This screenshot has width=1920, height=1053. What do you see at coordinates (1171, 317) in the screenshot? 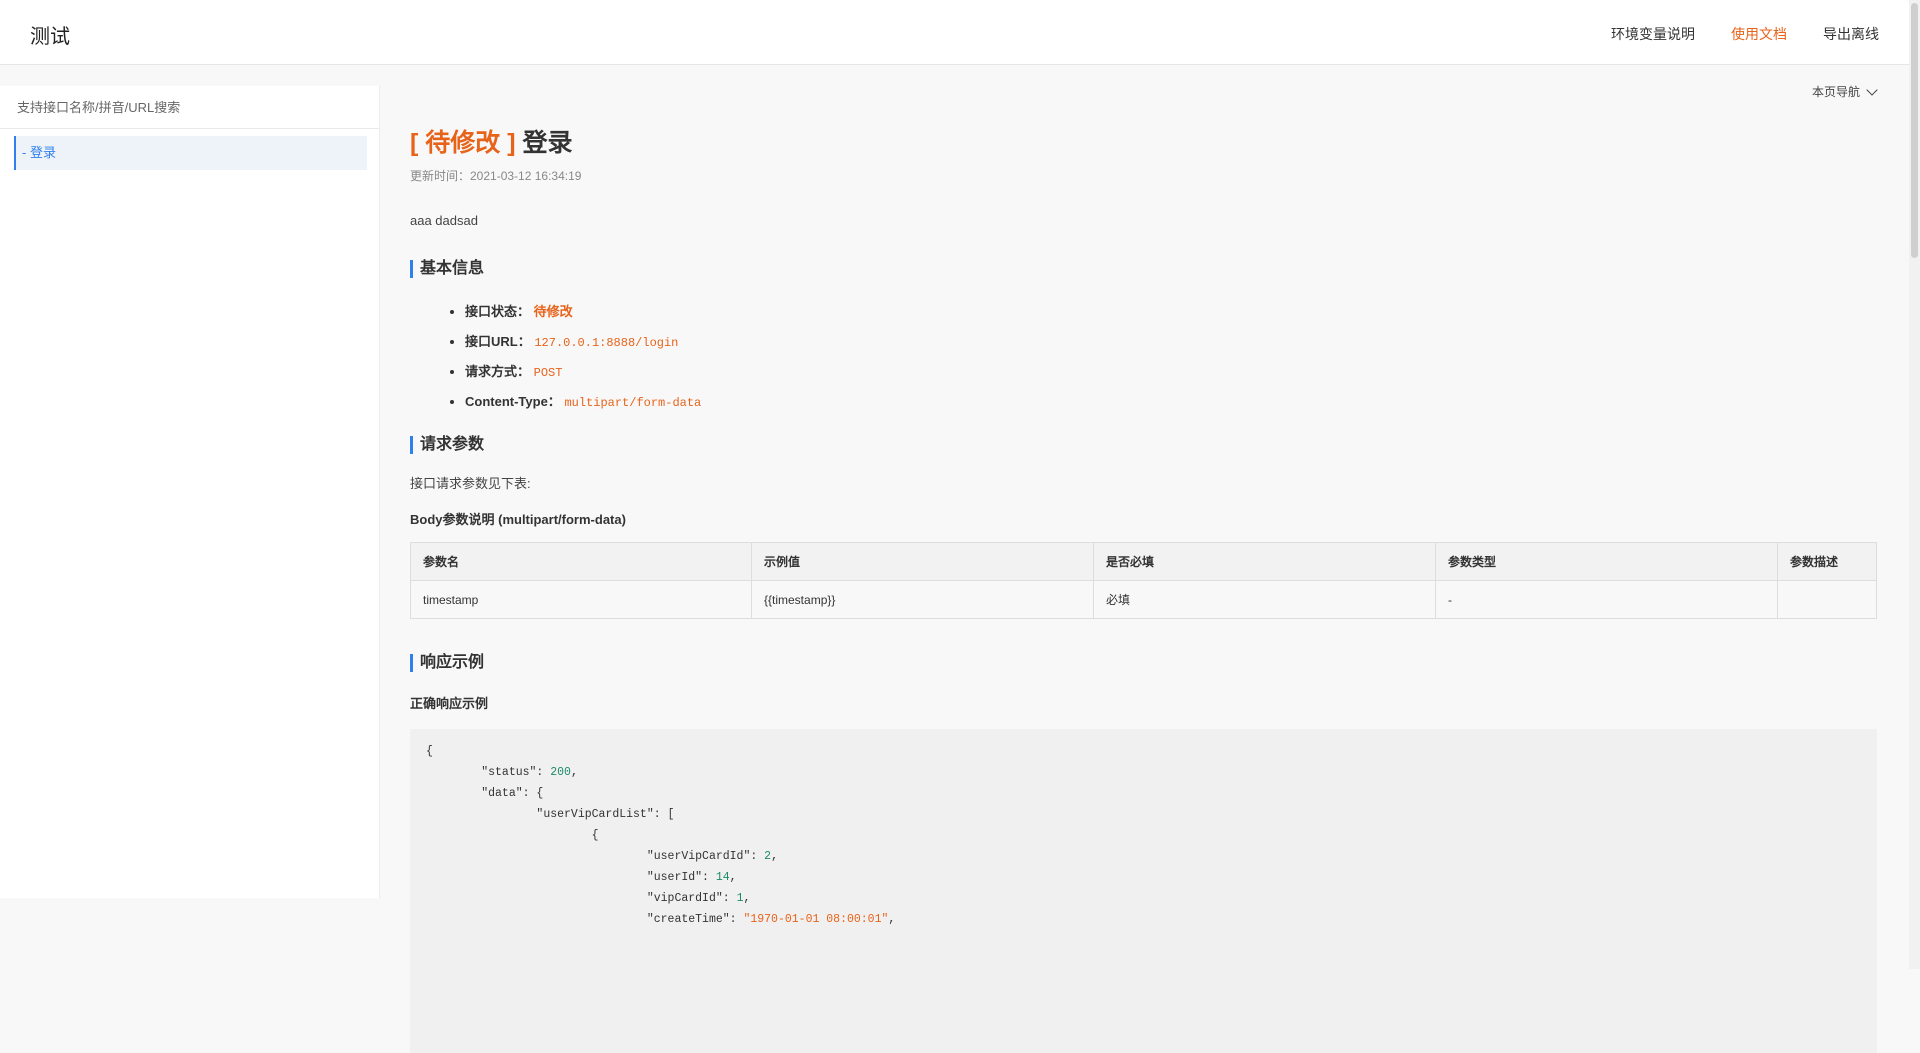
I see `info-item-status: 接口状态： 待修改` at bounding box center [1171, 317].